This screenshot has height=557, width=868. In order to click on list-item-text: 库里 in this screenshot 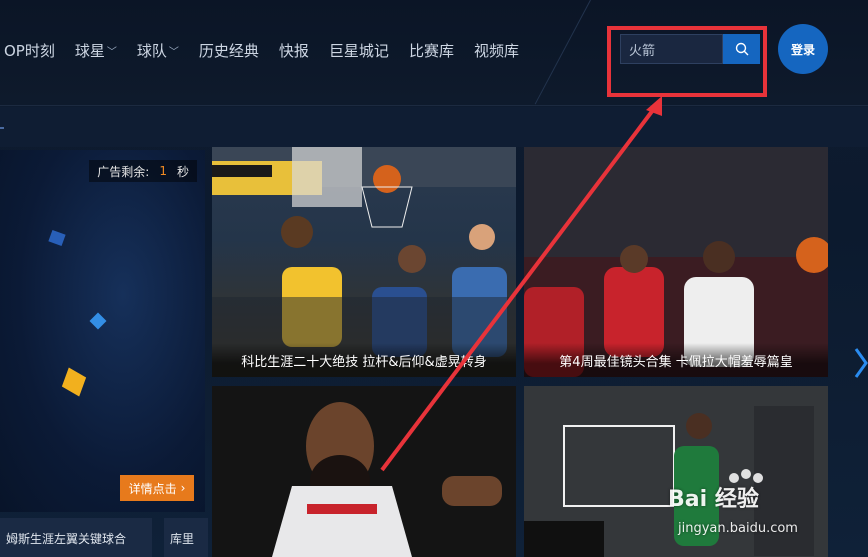, I will do `click(182, 539)`.